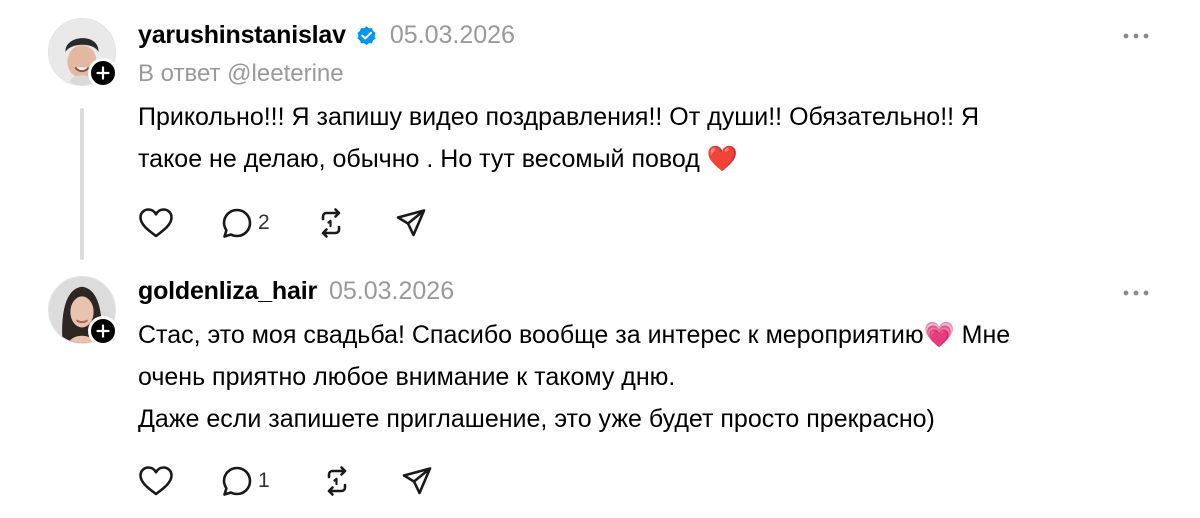 The image size is (1200, 518). I want to click on reply-count: 2, so click(264, 222).